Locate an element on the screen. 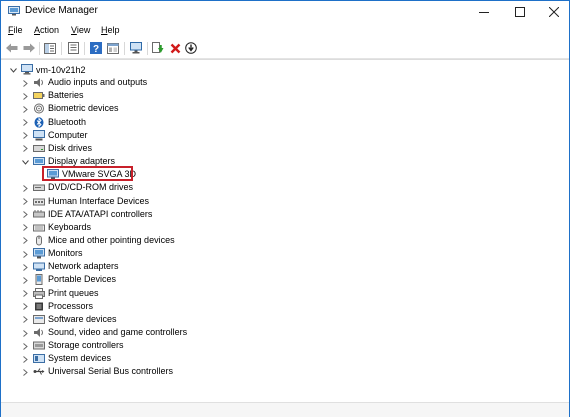  device-category-label: Software devices is located at coordinates (82, 319).